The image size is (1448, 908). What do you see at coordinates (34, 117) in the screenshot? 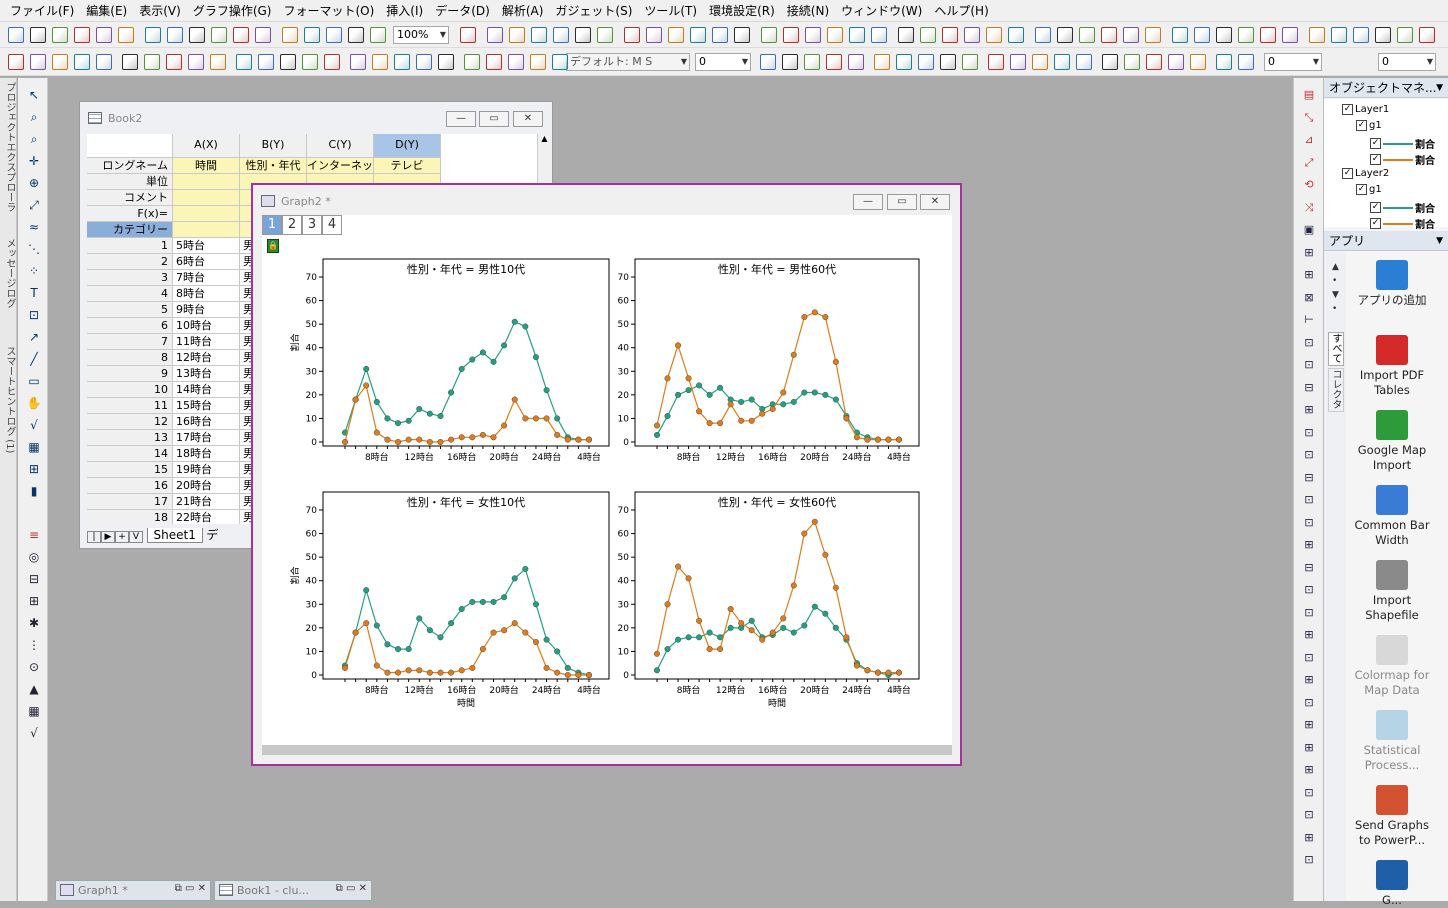
I see `tool-icon: ⌕` at bounding box center [34, 117].